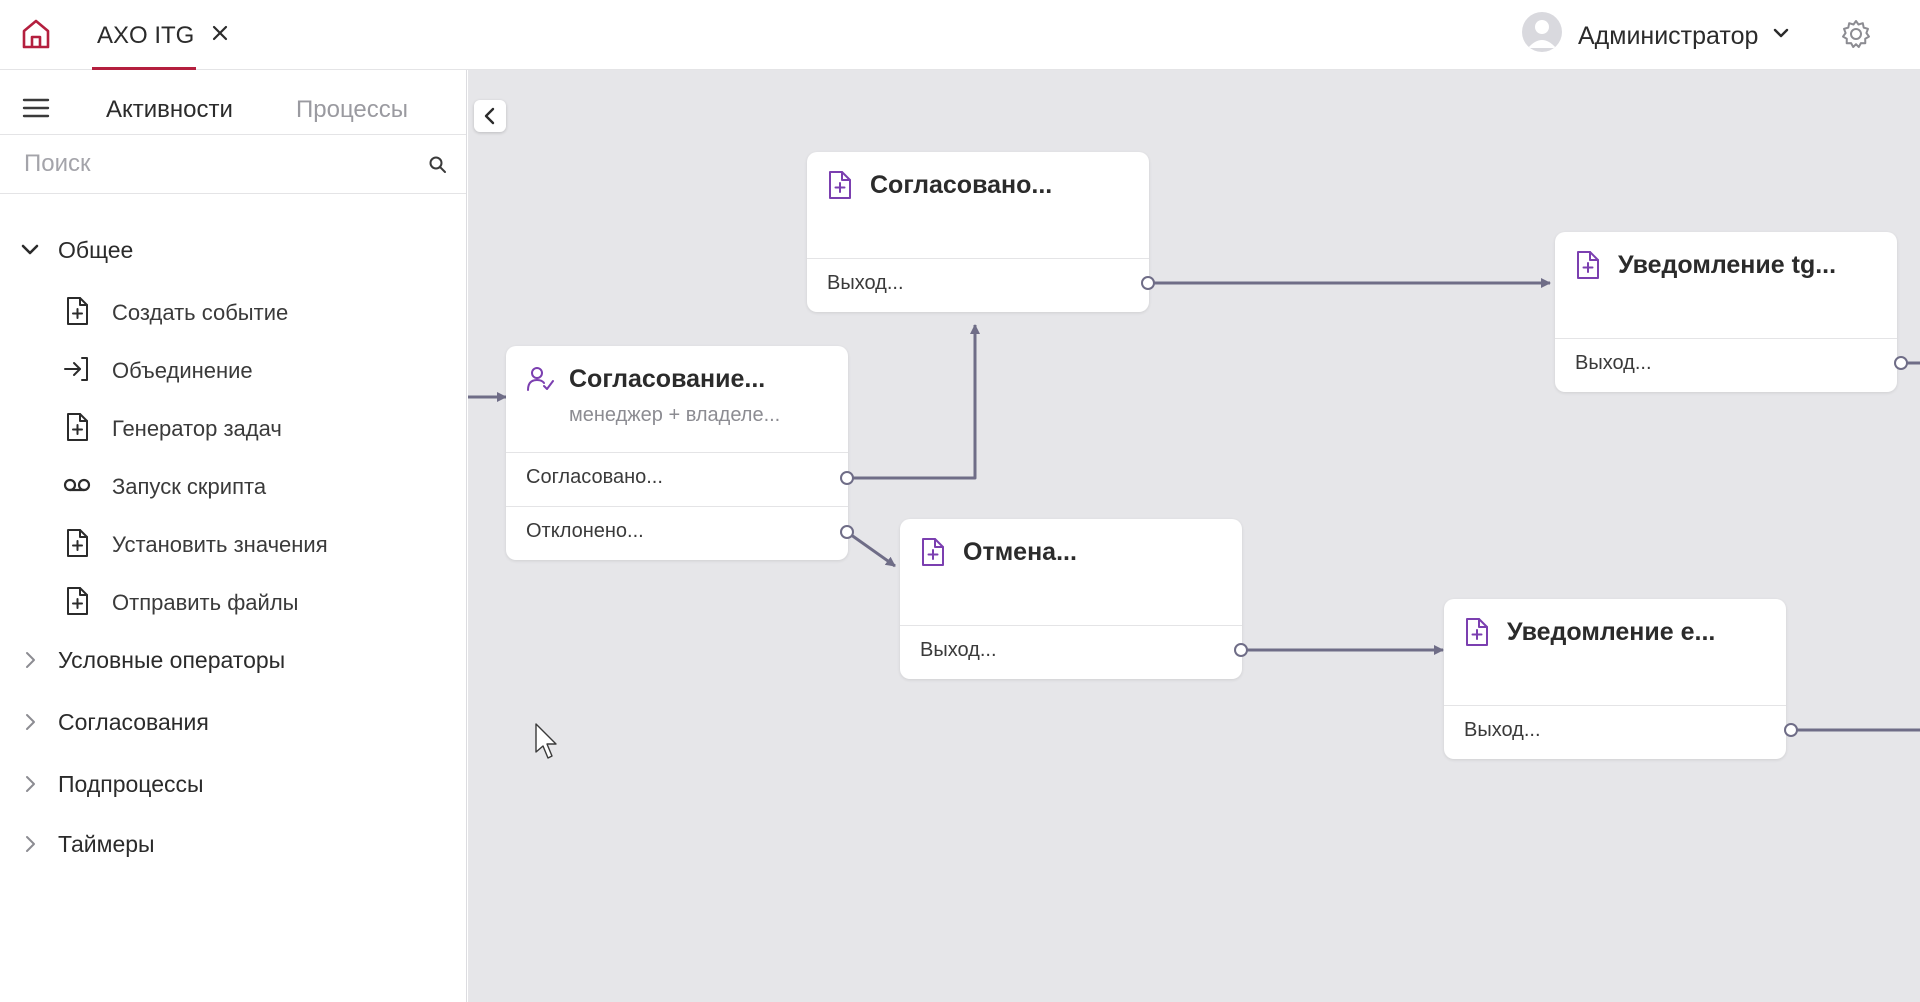 This screenshot has height=1002, width=1920. I want to click on top-bar: AXO ITG Администратор, so click(960, 35).